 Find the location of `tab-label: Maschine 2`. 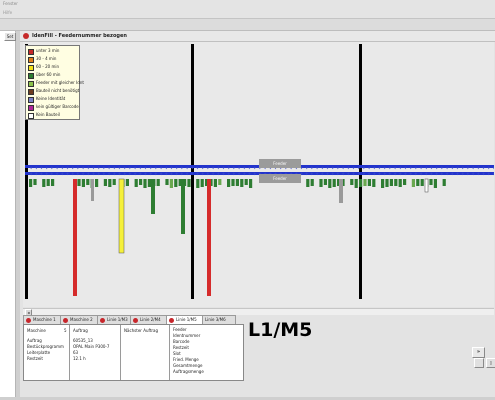

tab-label: Maschine 2 is located at coordinates (81, 319).